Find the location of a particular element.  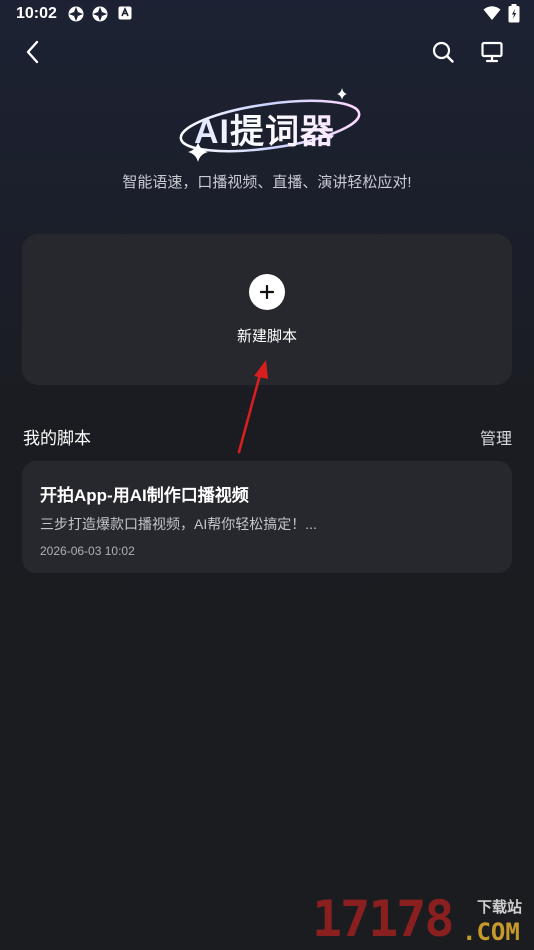

back-button is located at coordinates (33, 52).